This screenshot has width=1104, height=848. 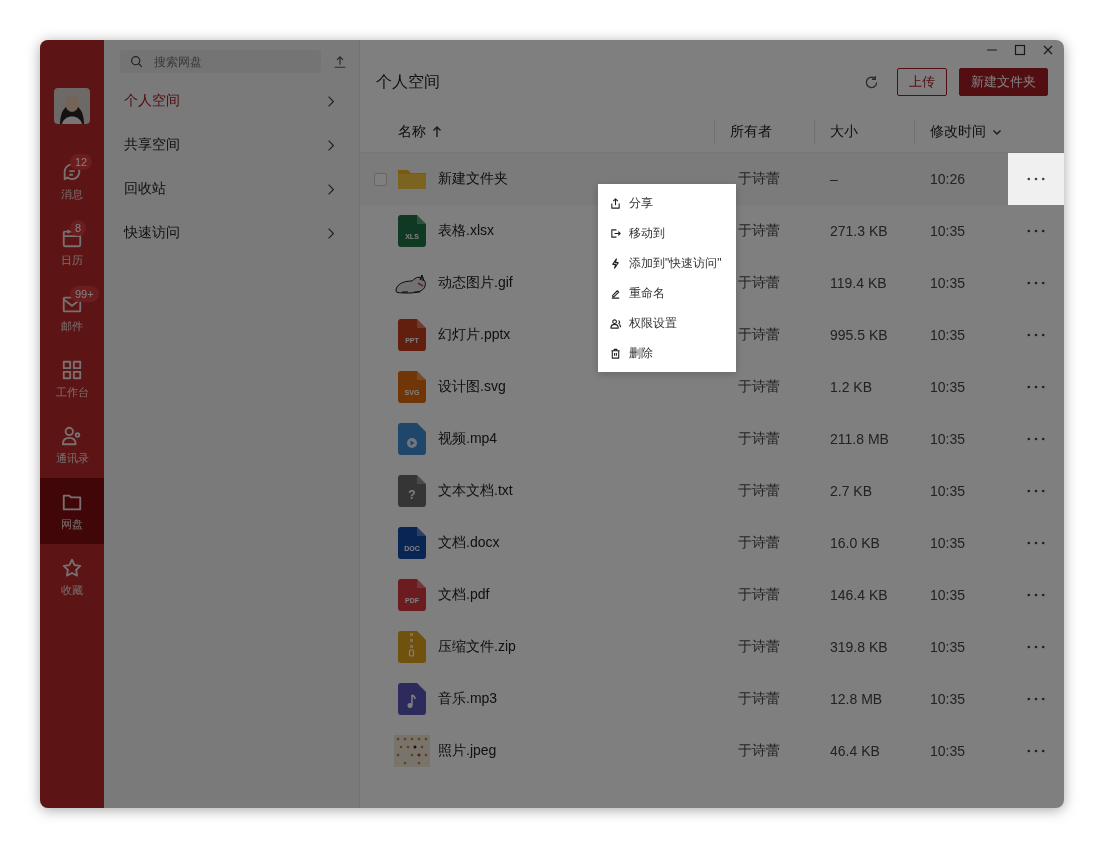 I want to click on menu-item: 重命名, so click(x=667, y=293).